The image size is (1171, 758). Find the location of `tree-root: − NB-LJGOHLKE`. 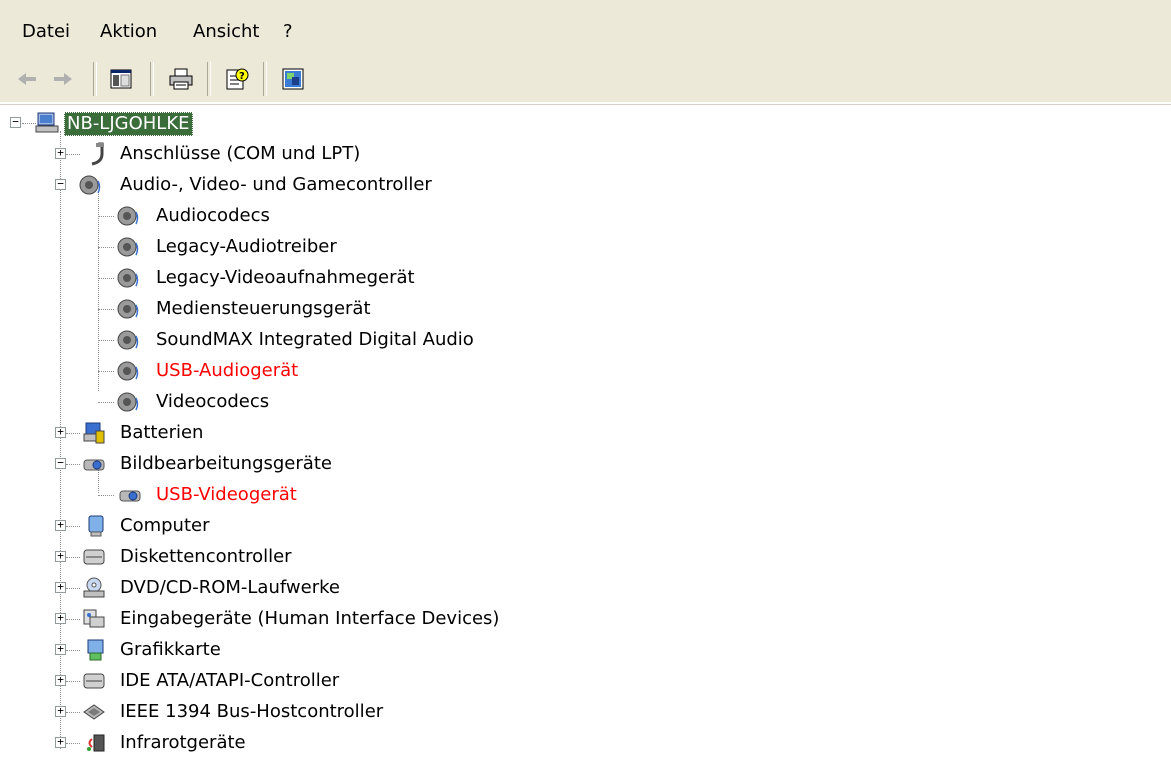

tree-root: − NB-LJGOHLKE is located at coordinates (200, 123).